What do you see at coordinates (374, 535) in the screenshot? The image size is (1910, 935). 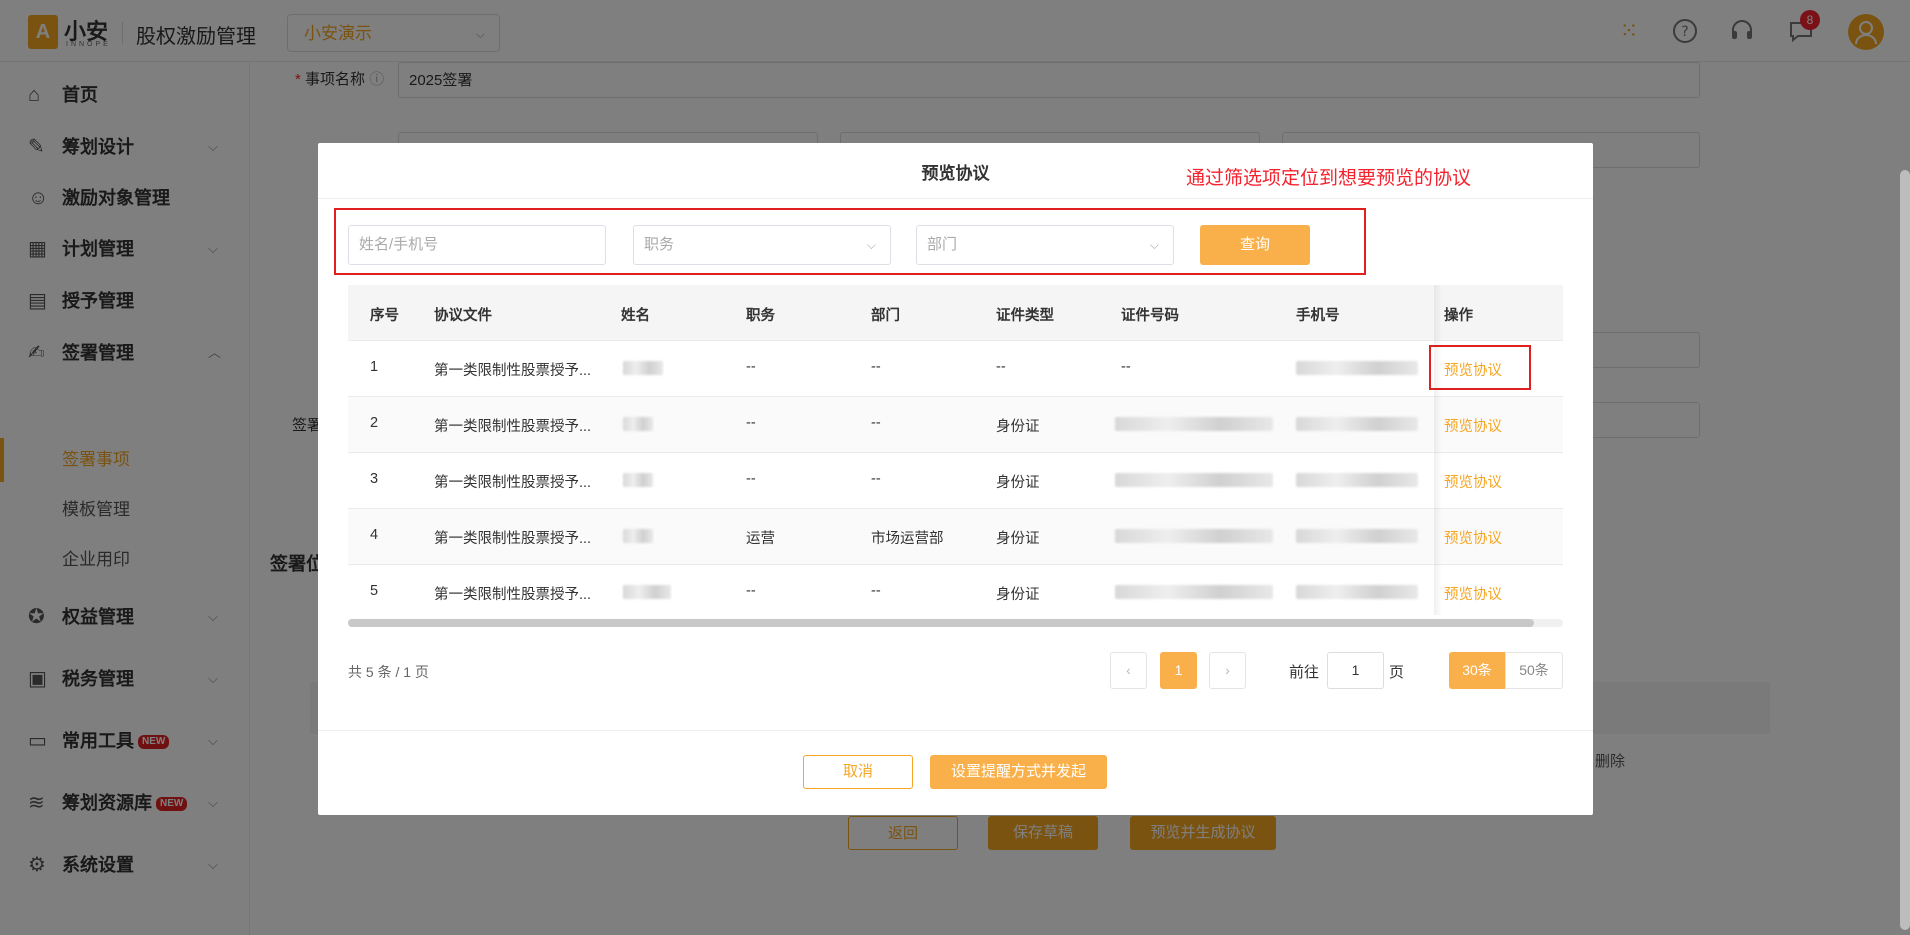 I see `row-no: 4` at bounding box center [374, 535].